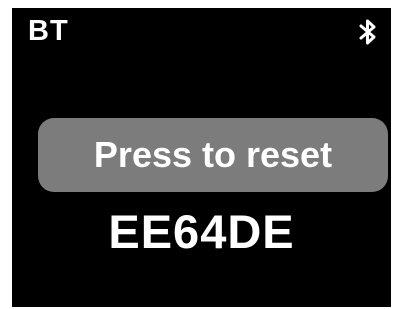 The height and width of the screenshot is (309, 403). Describe the element at coordinates (201, 231) in the screenshot. I see `device-code: EE64DE` at that location.